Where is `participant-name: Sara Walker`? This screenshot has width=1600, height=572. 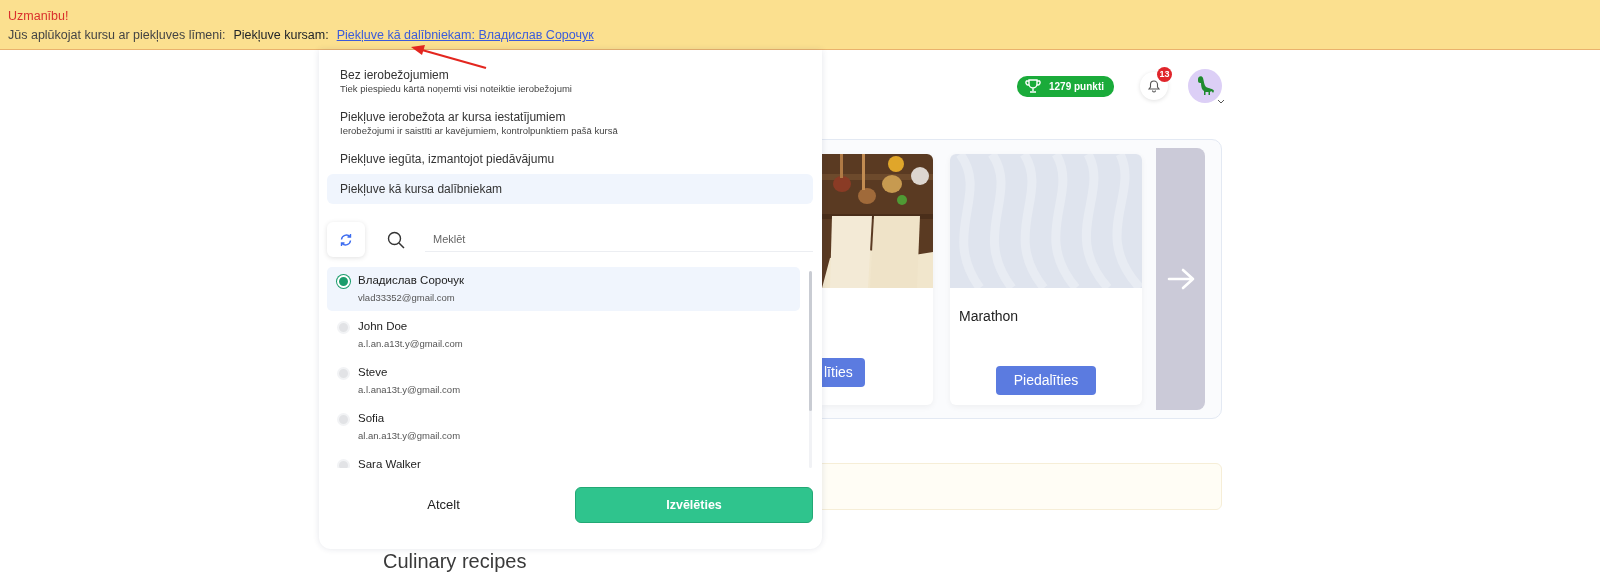 participant-name: Sara Walker is located at coordinates (390, 462).